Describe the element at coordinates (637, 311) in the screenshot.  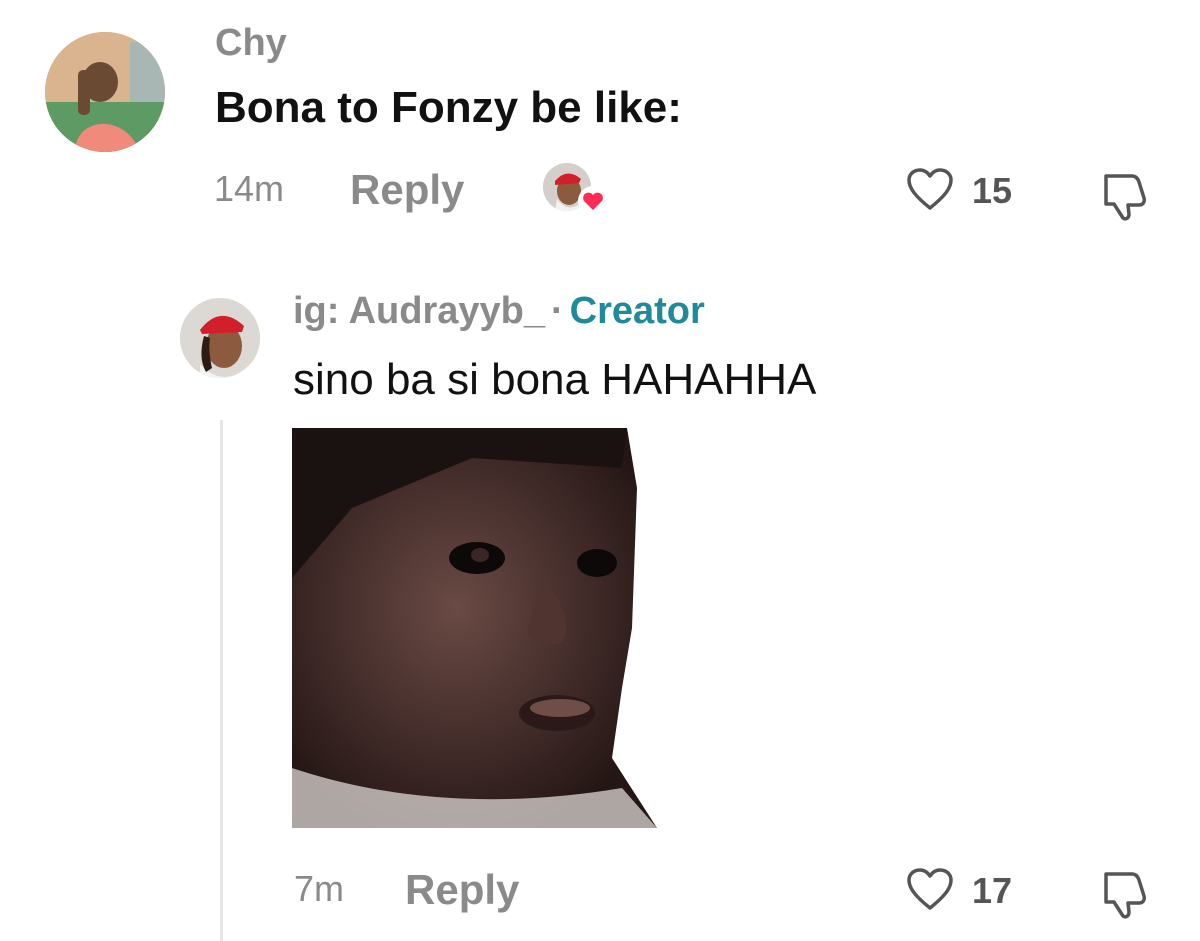
I see `creator-badge: Creator` at that location.